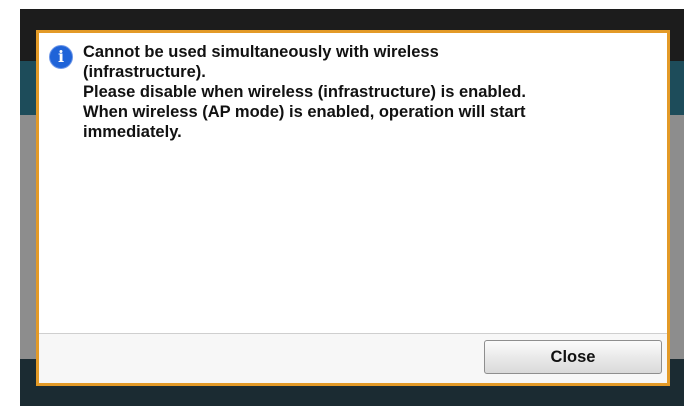  Describe the element at coordinates (573, 357) in the screenshot. I see `close-button: Close` at that location.